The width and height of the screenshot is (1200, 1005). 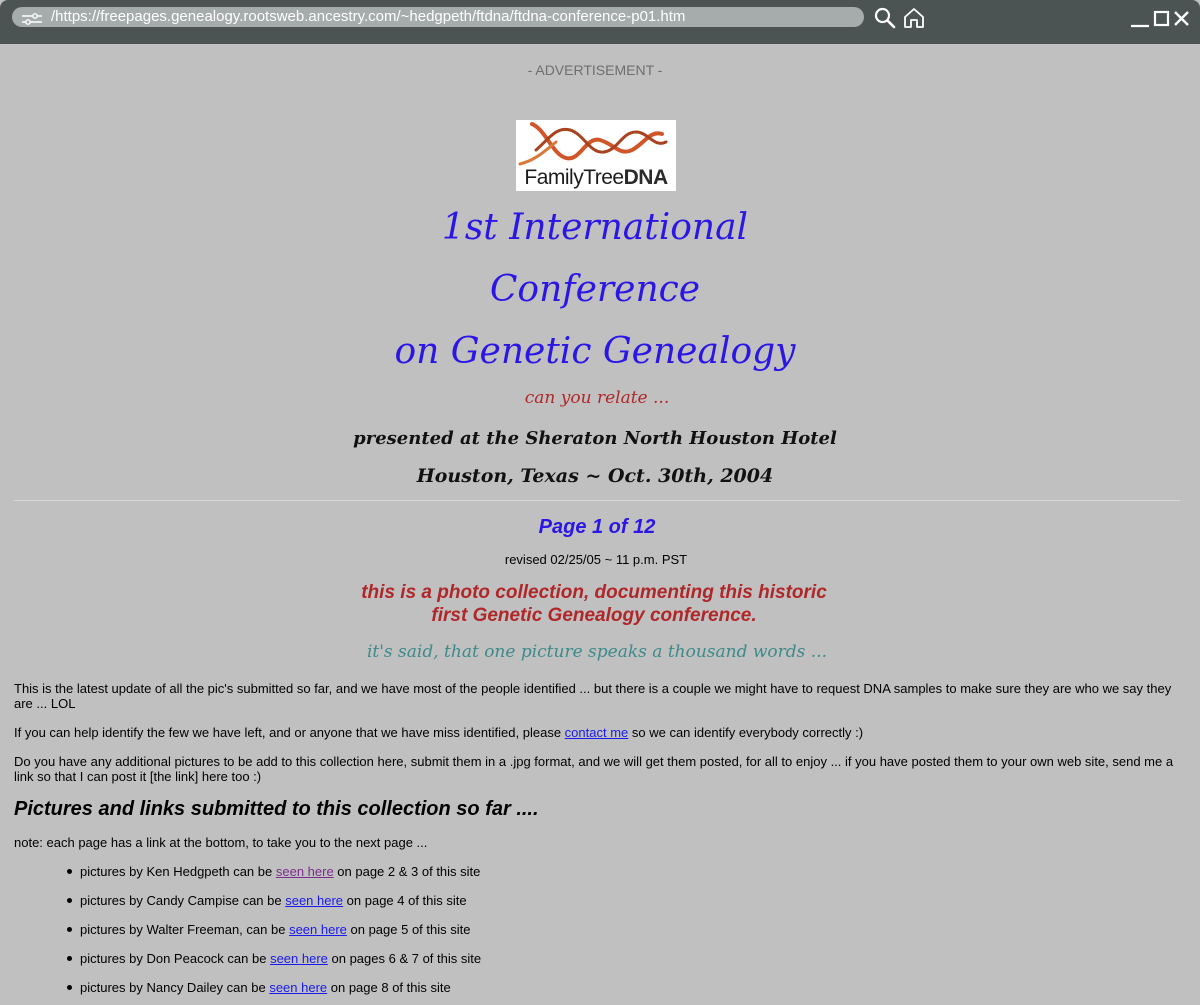 I want to click on search-icon, so click(x=885, y=18).